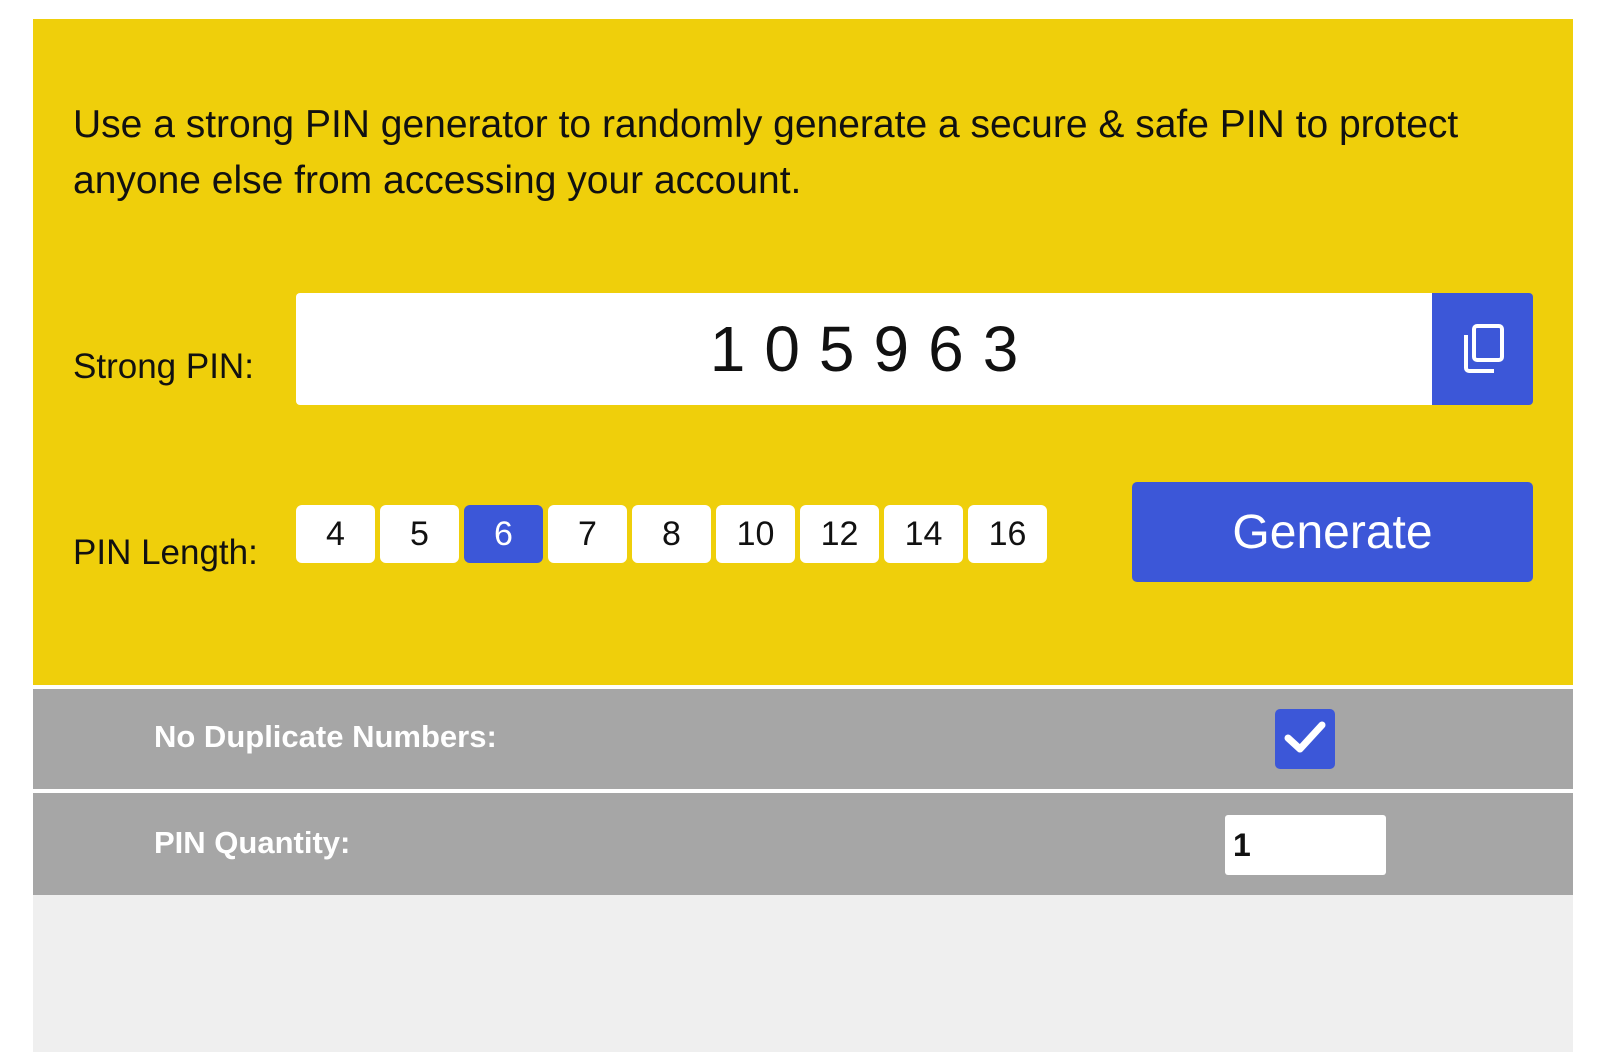  What do you see at coordinates (419, 534) in the screenshot?
I see `pin-length-option-5: 5` at bounding box center [419, 534].